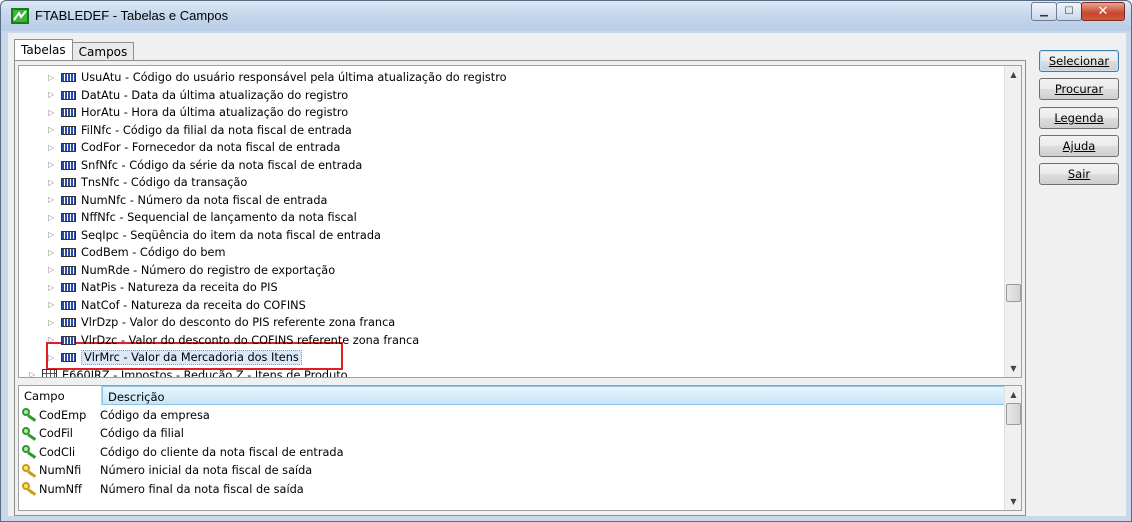 The height and width of the screenshot is (522, 1132). Describe the element at coordinates (101, 434) in the screenshot. I see `table-row: CodFil Código da filial` at that location.